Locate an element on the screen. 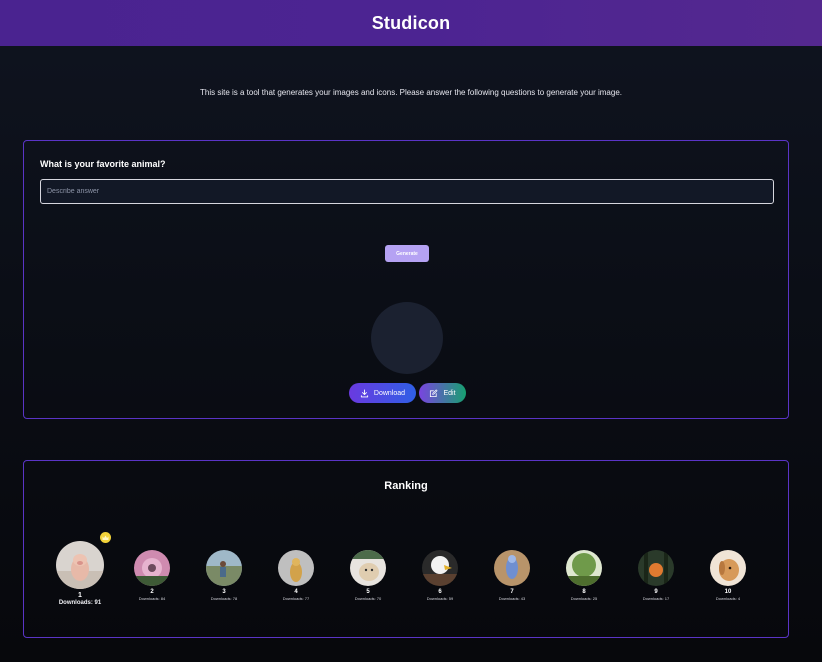 The height and width of the screenshot is (662, 822). ranking-downloads: Downloads: 78 is located at coordinates (224, 598).